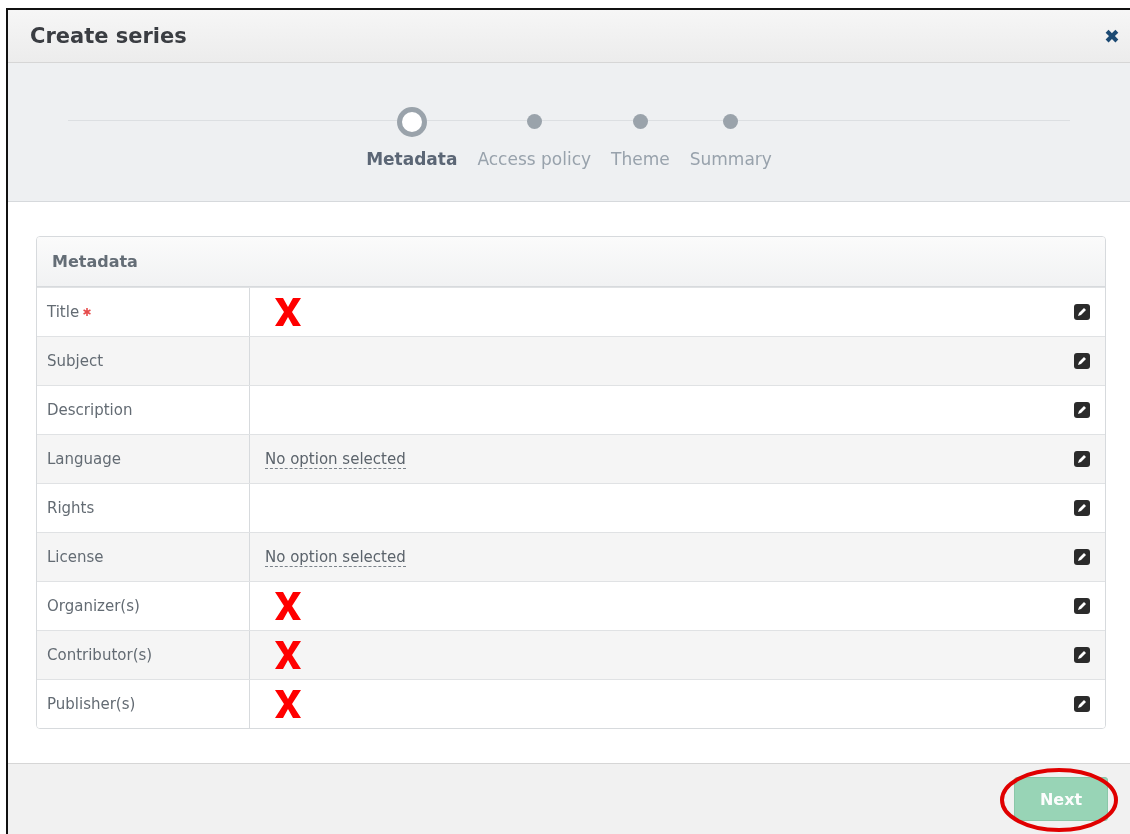 The height and width of the screenshot is (834, 1130). What do you see at coordinates (91, 704) in the screenshot?
I see `field-label: Publisher(s)` at bounding box center [91, 704].